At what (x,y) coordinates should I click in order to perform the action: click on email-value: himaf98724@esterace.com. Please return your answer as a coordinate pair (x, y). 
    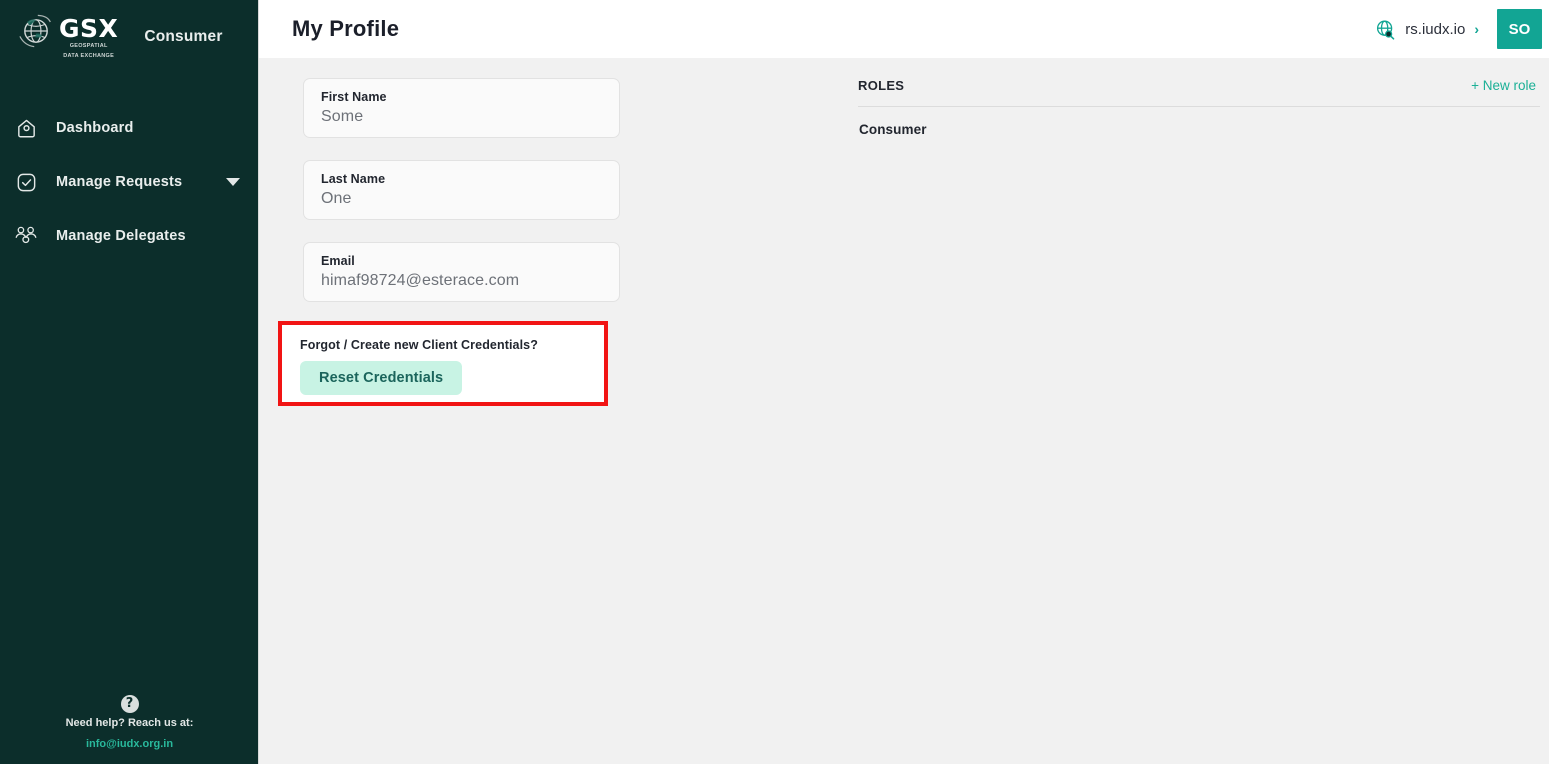
    Looking at the image, I should click on (420, 280).